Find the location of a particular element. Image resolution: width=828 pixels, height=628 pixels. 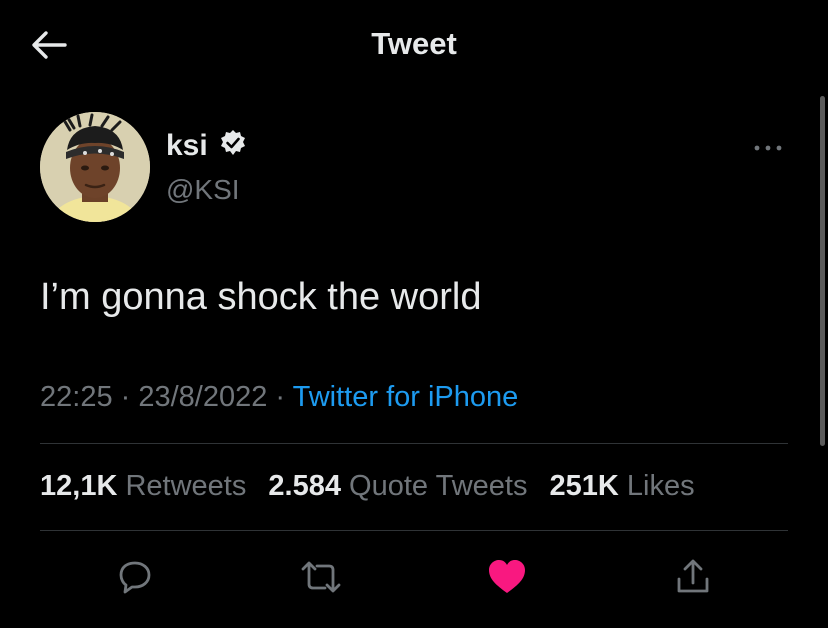

top-bar: Tweet is located at coordinates (414, 45).